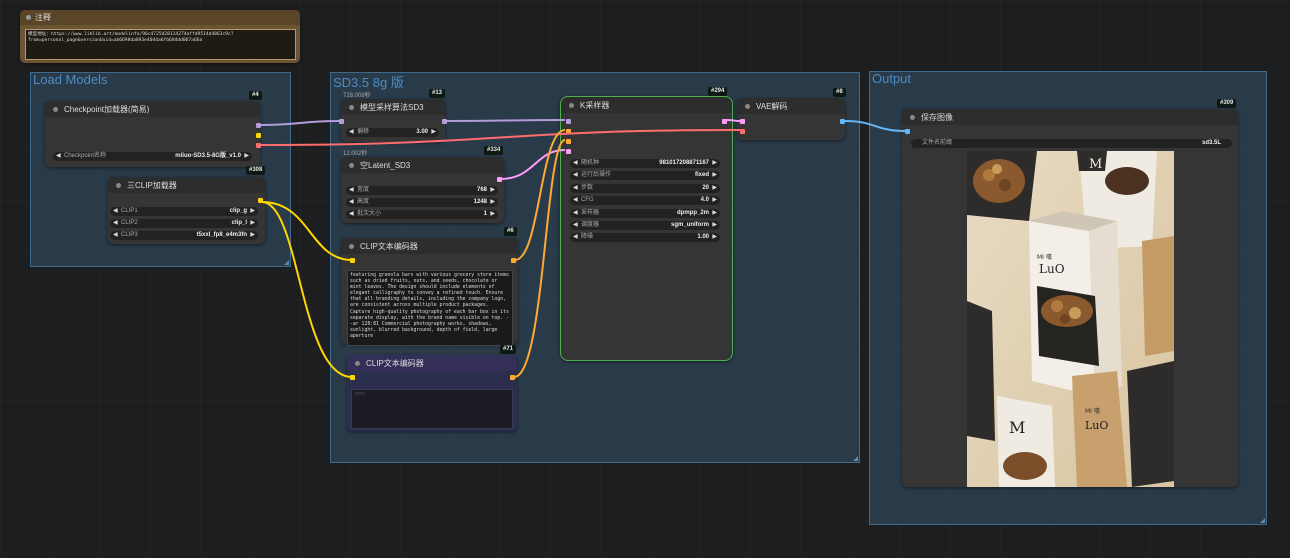  I want to click on filename-prefix-input: 文件名前缀 sd3.5L, so click(1071, 143).